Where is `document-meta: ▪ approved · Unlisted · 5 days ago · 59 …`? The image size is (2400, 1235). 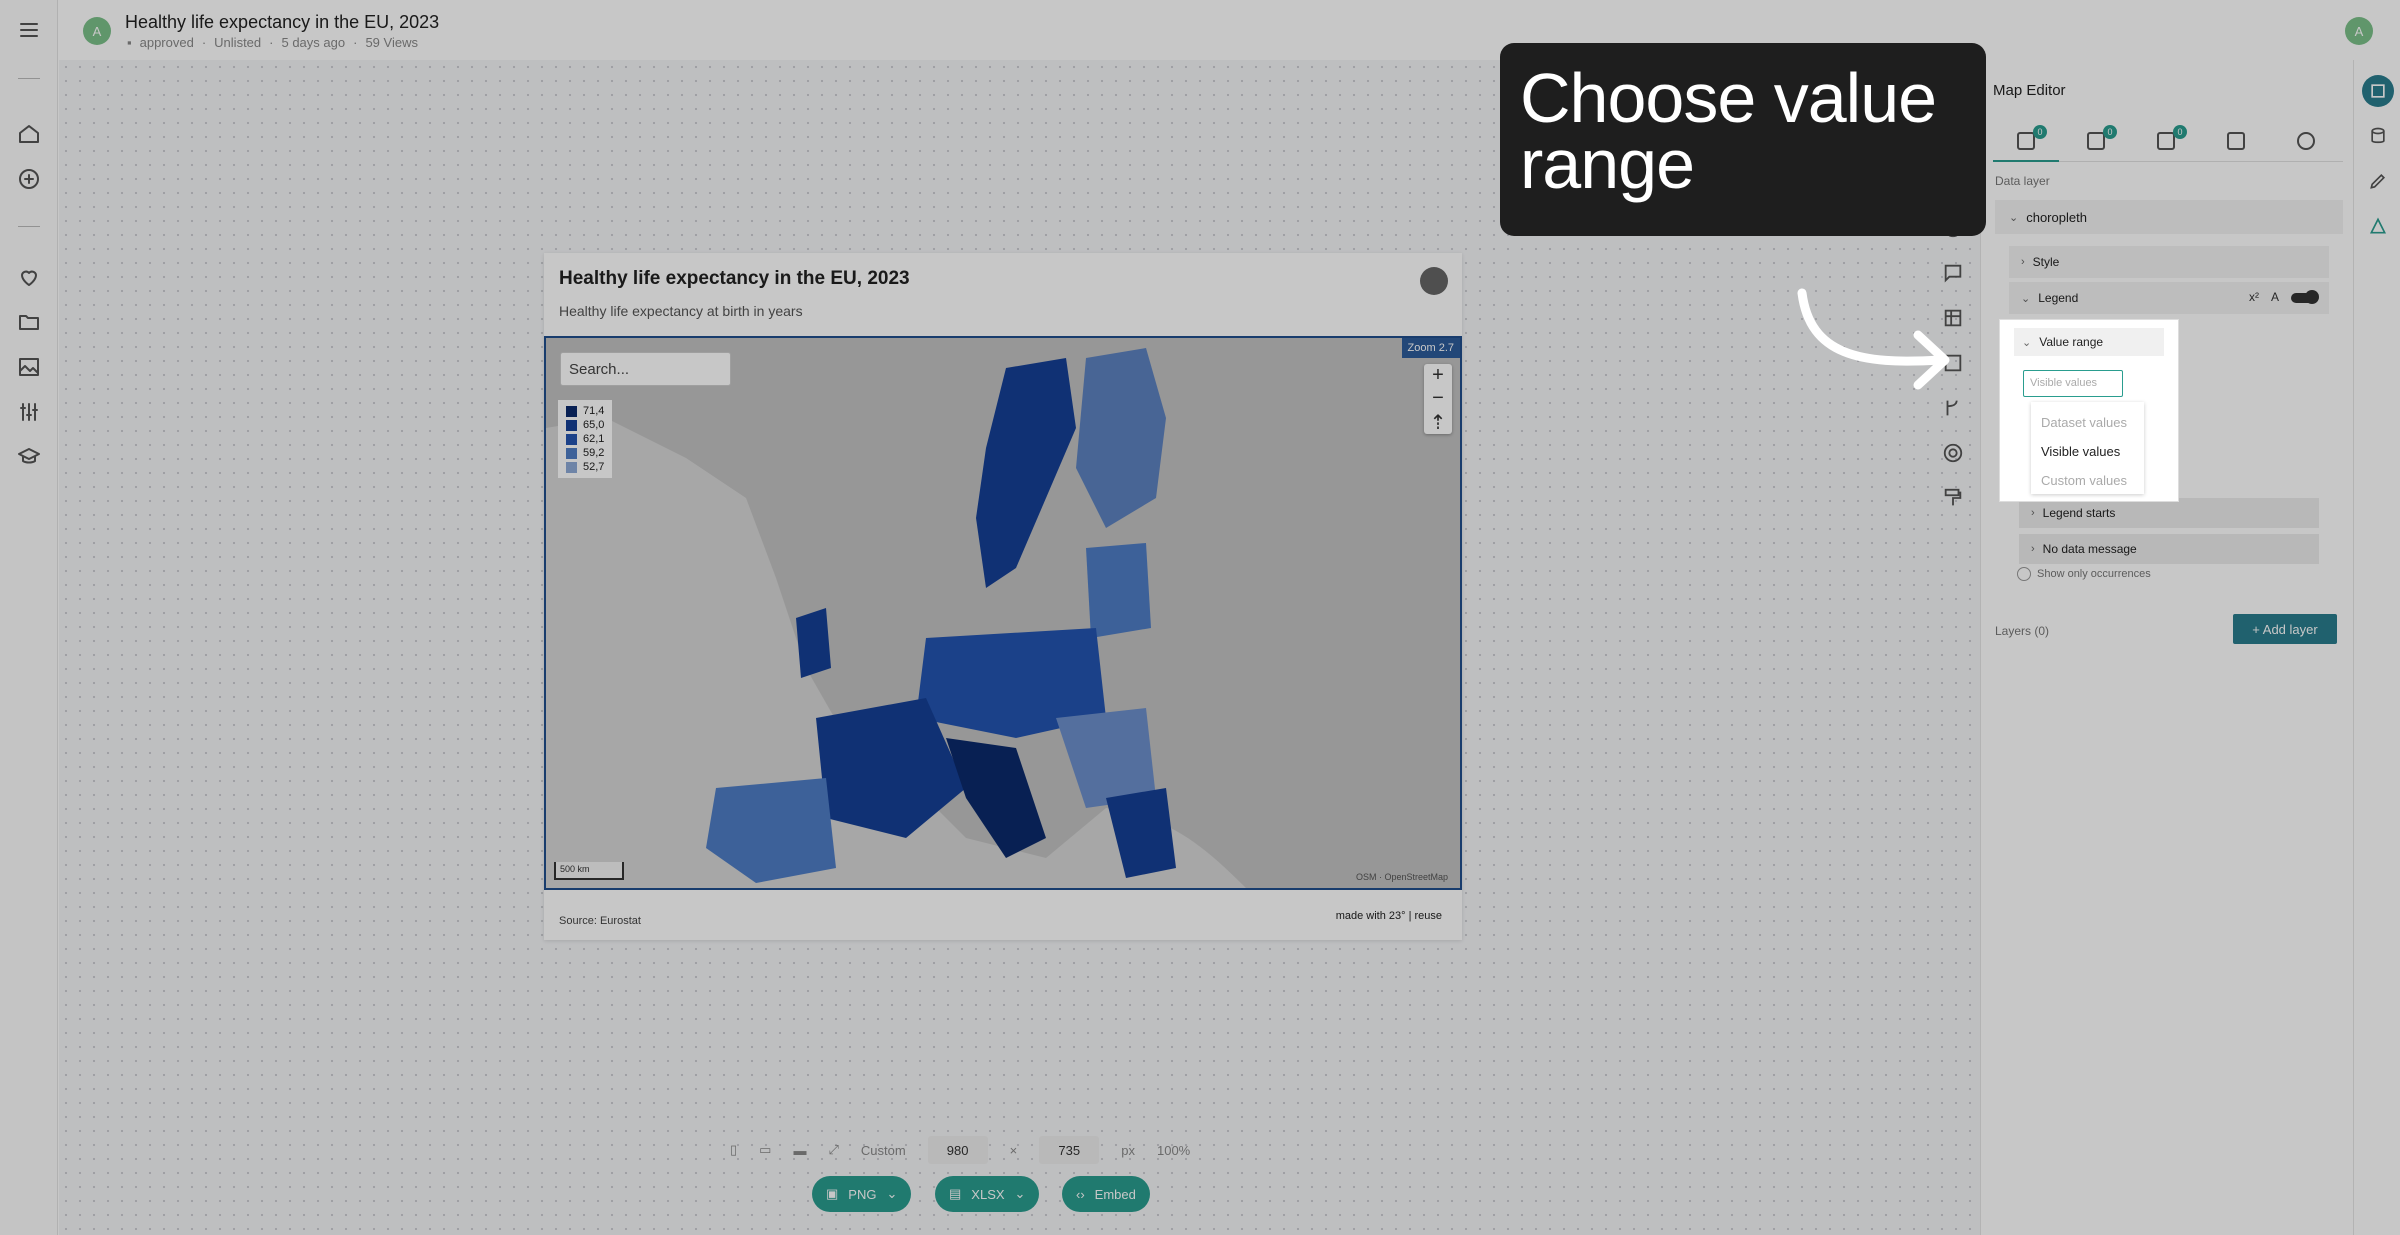
document-meta: ▪ approved · Unlisted · 5 days ago · 59 … is located at coordinates (272, 42).